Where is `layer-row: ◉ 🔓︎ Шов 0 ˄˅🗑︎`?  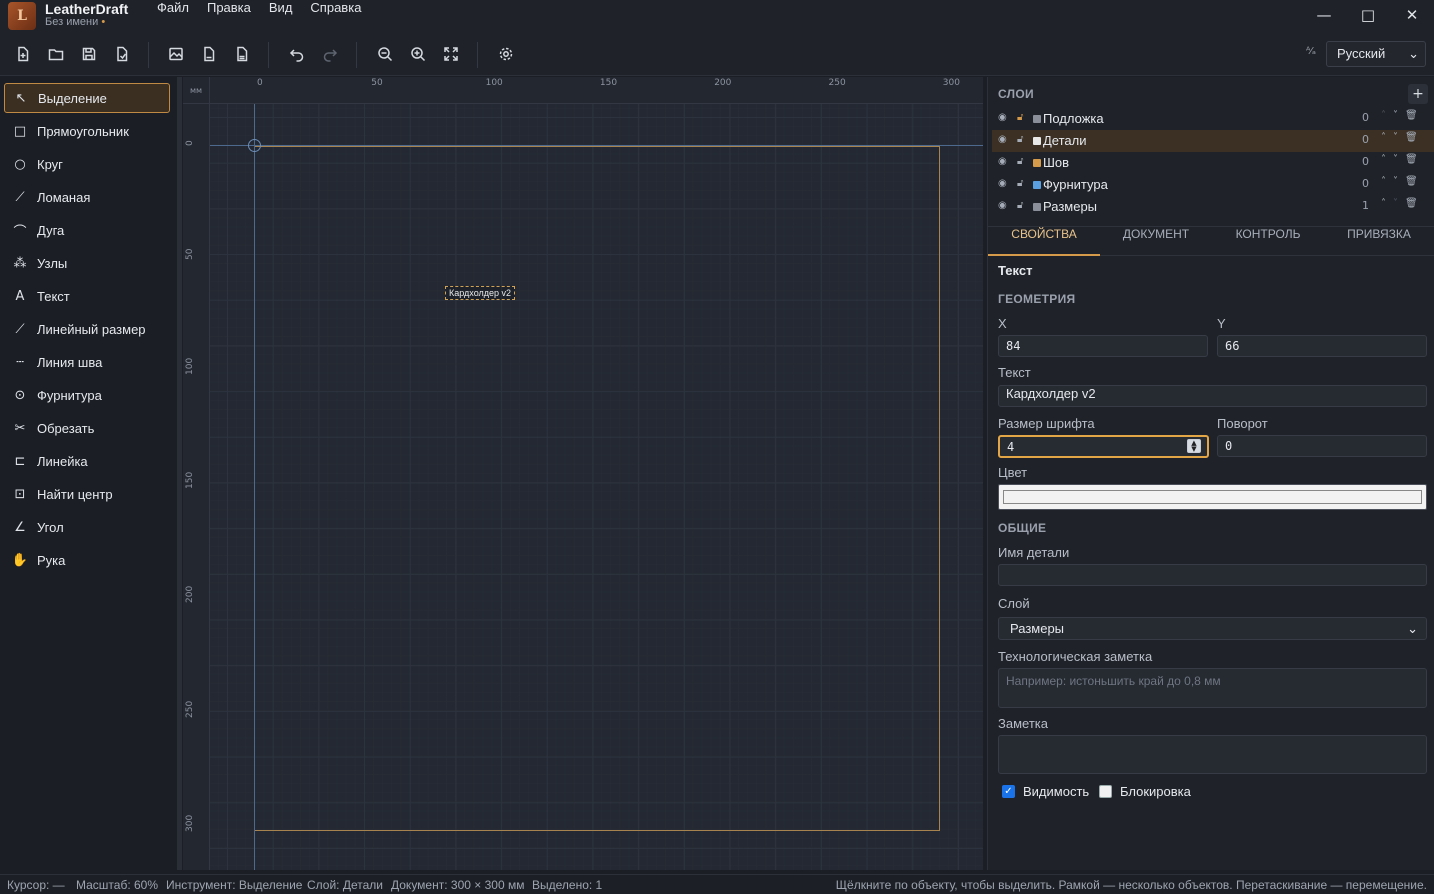 layer-row: ◉ 🔓︎ Шов 0 ˄˅🗑︎ is located at coordinates (1213, 163).